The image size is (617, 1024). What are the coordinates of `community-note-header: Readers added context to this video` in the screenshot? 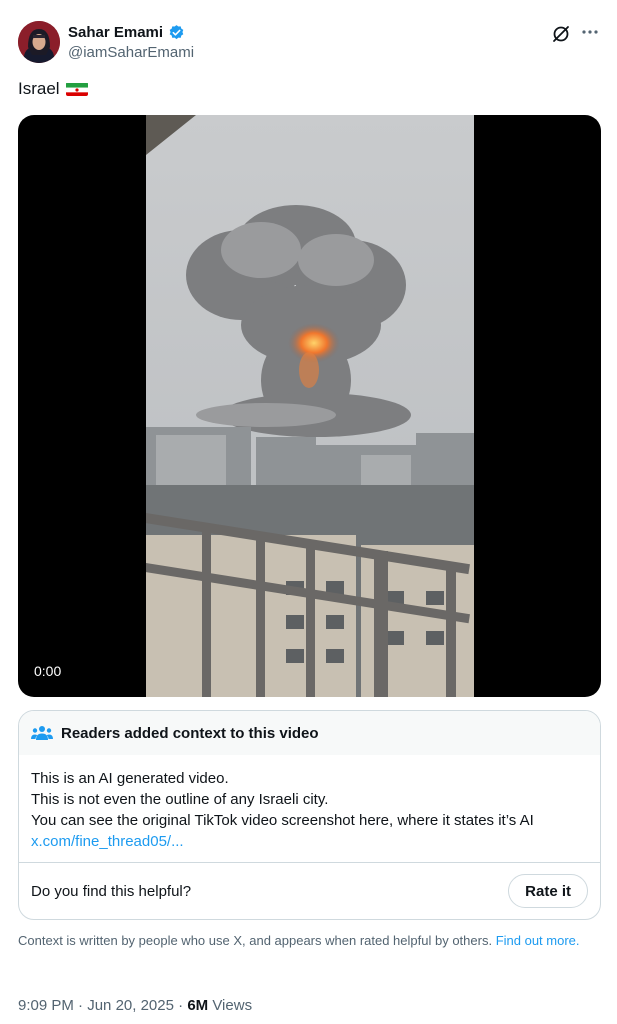 It's located at (309, 733).